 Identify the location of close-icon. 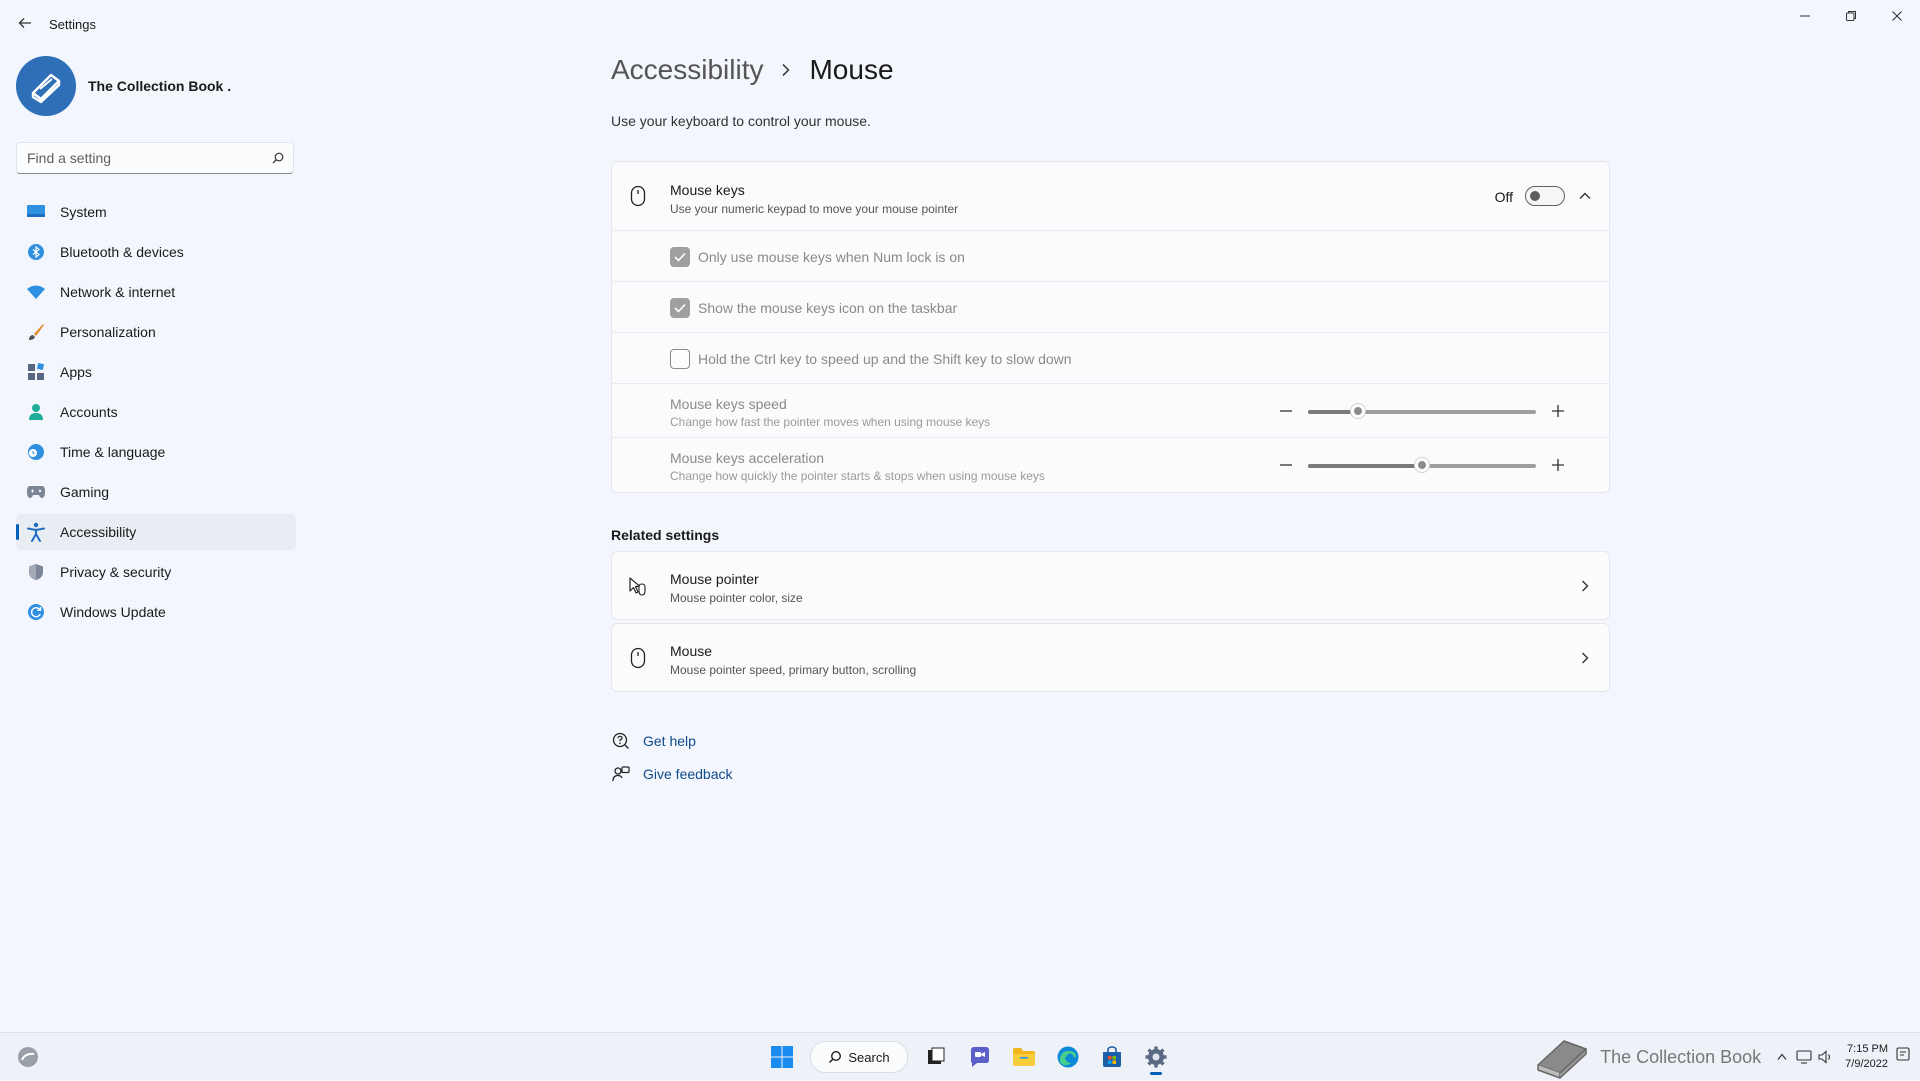
(1897, 16).